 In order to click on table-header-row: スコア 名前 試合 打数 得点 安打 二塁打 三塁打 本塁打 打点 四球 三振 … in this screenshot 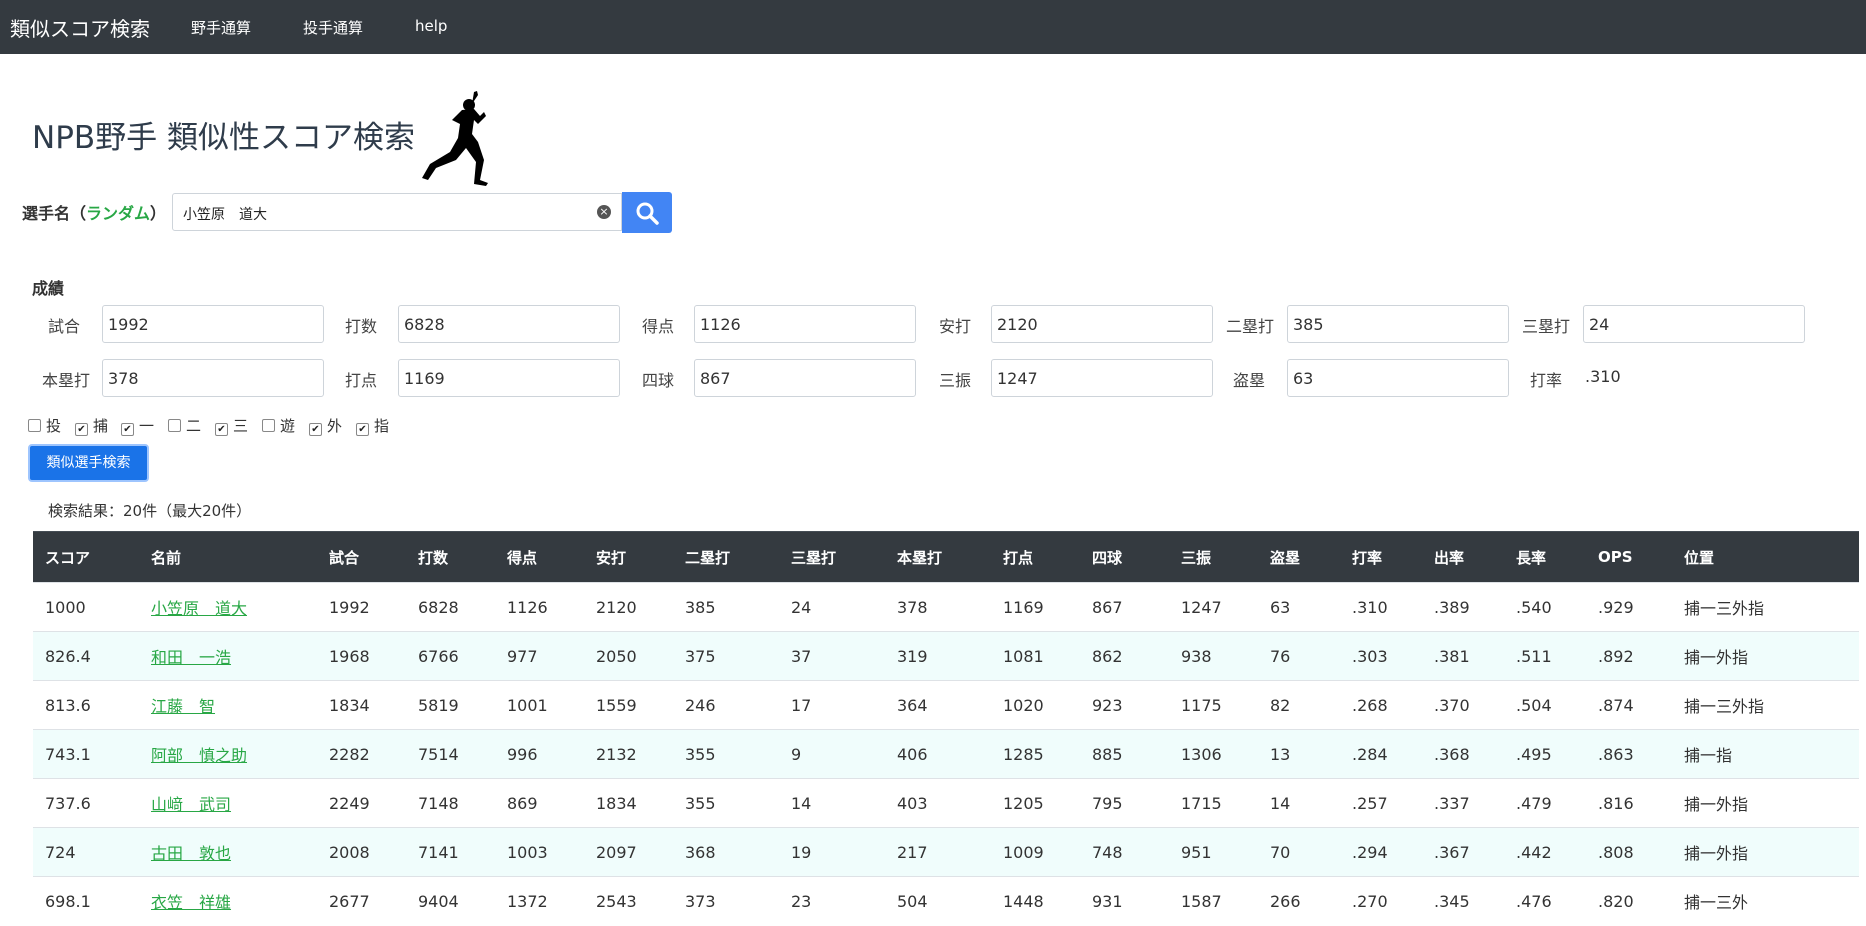, I will do `click(946, 557)`.